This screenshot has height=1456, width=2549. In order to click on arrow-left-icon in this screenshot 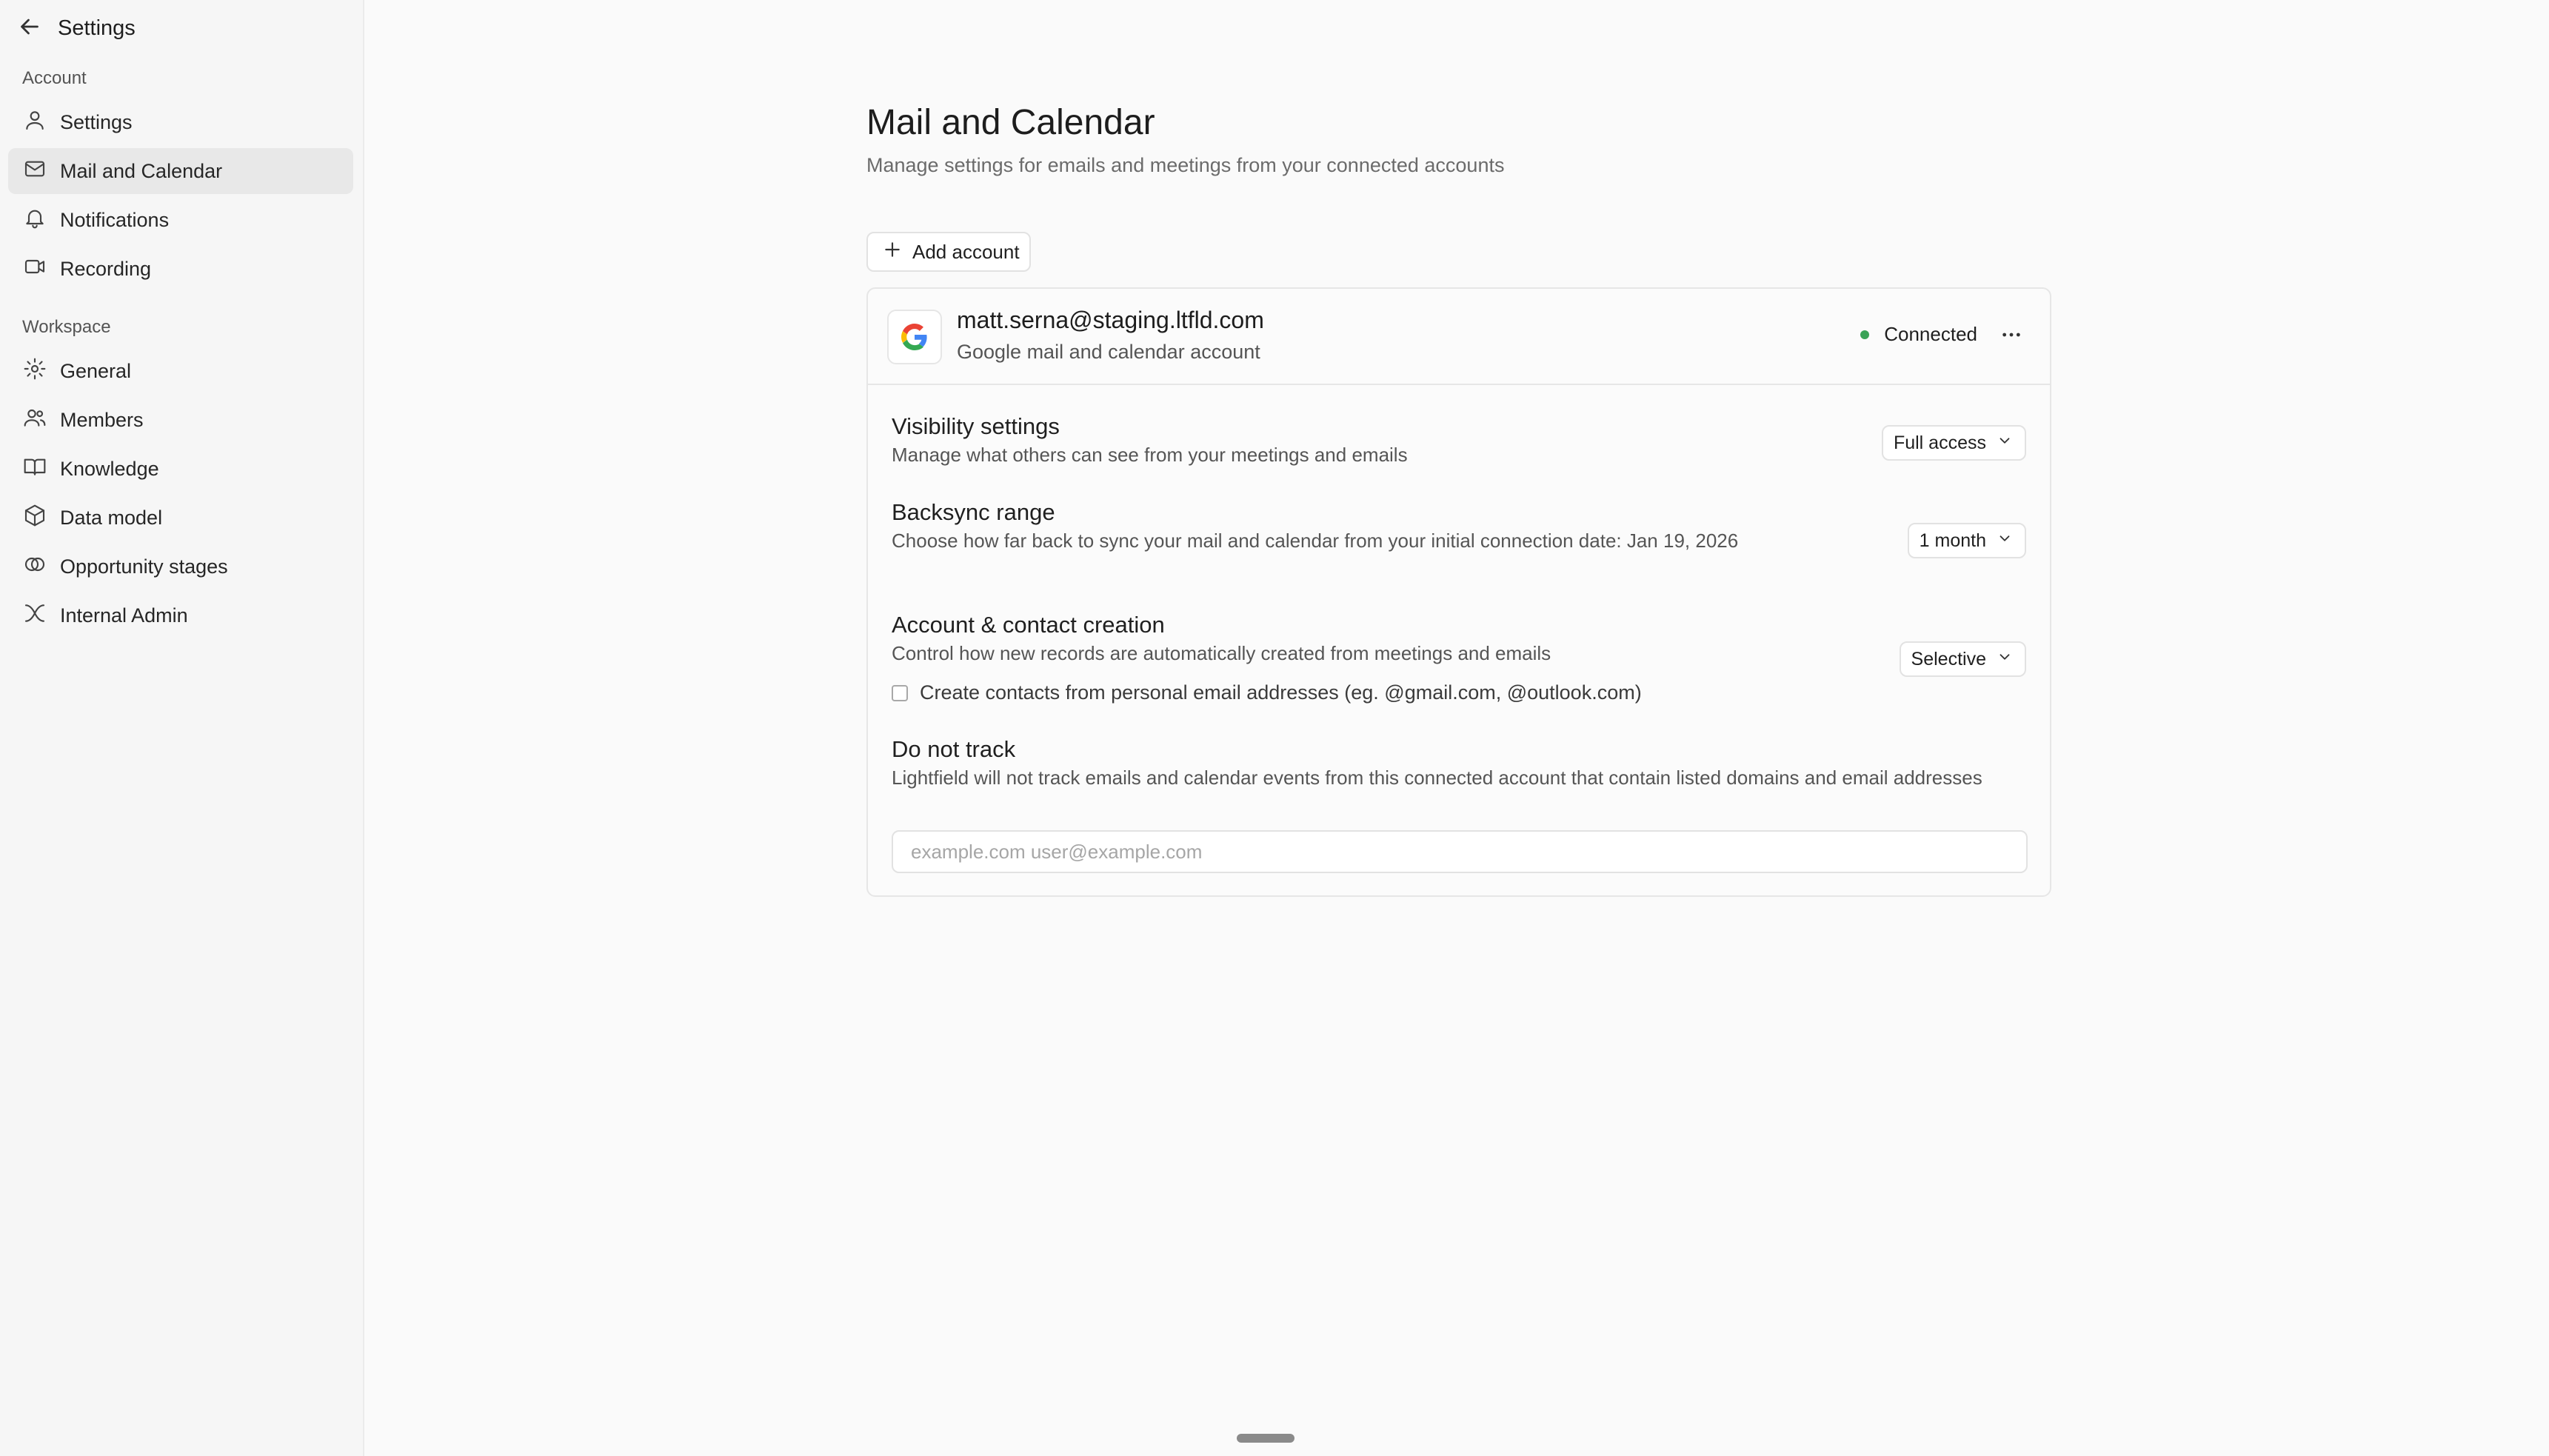, I will do `click(29, 28)`.